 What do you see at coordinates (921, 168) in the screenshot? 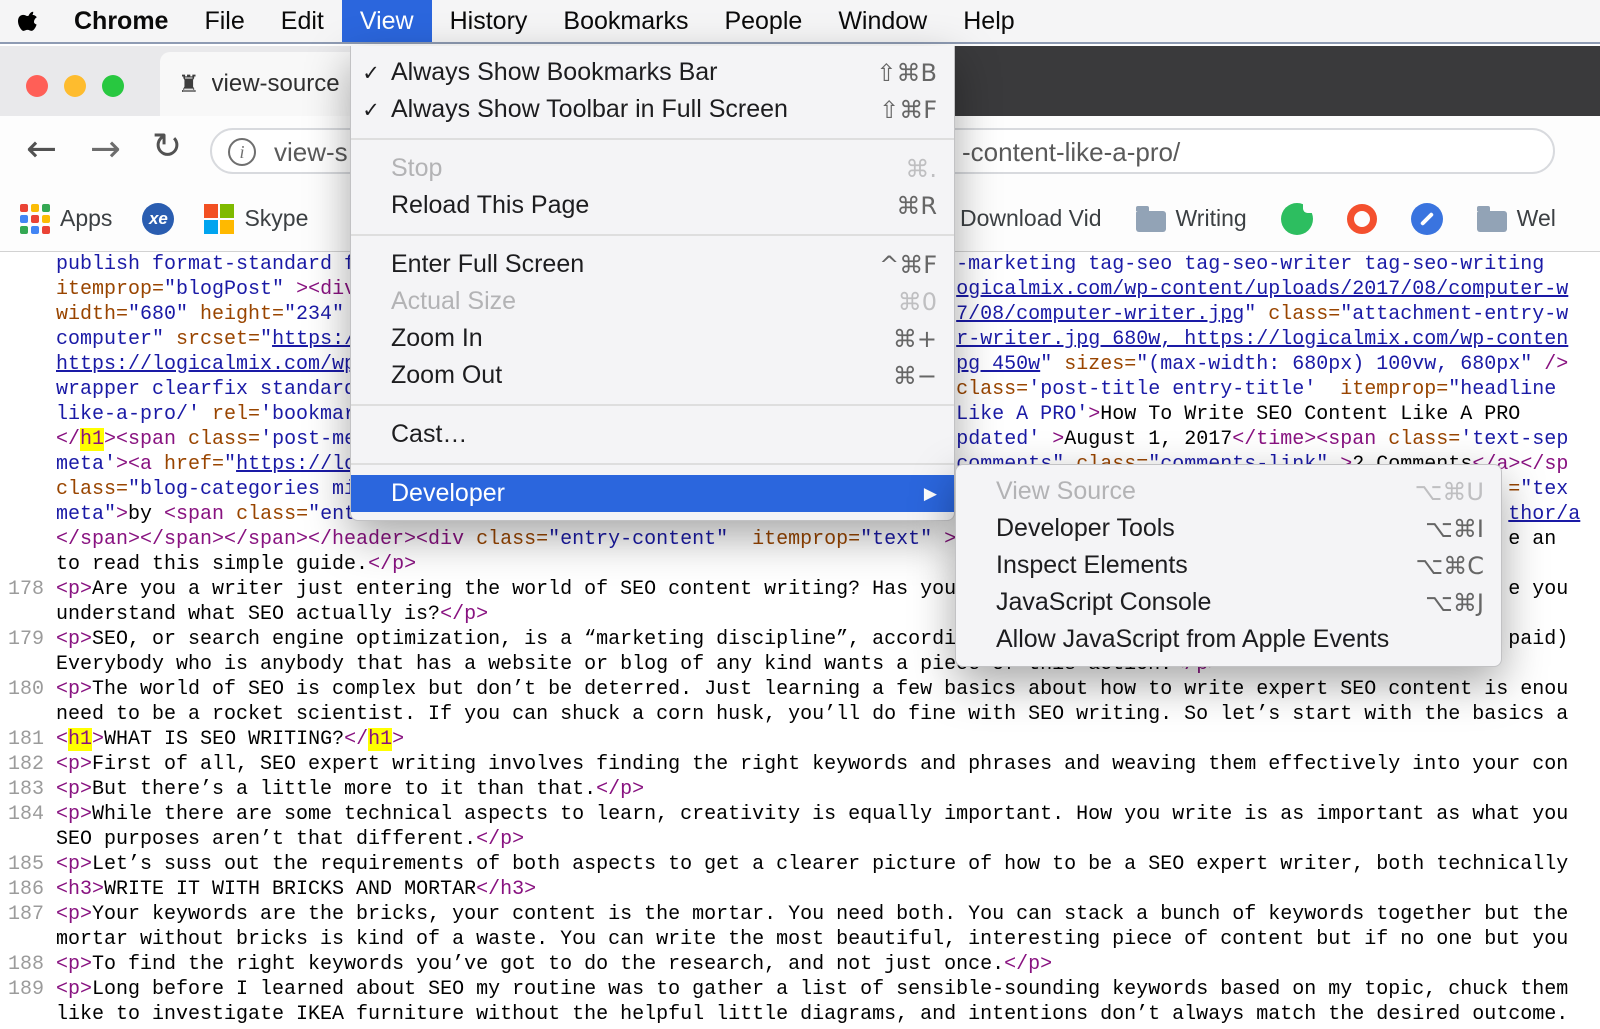
I see `menu-shortcut: ⌘.` at bounding box center [921, 168].